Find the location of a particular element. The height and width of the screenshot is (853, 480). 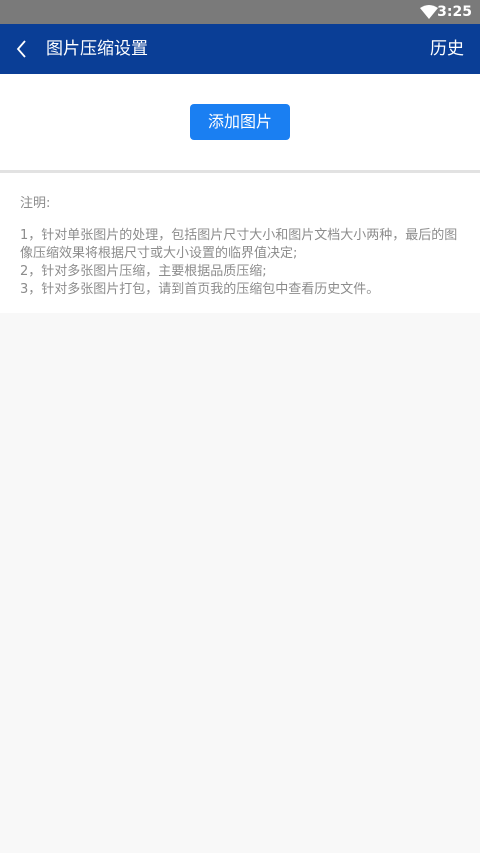

note-line-2: 2，针对多张图片压缩，主要根据品质压缩; is located at coordinates (143, 271).